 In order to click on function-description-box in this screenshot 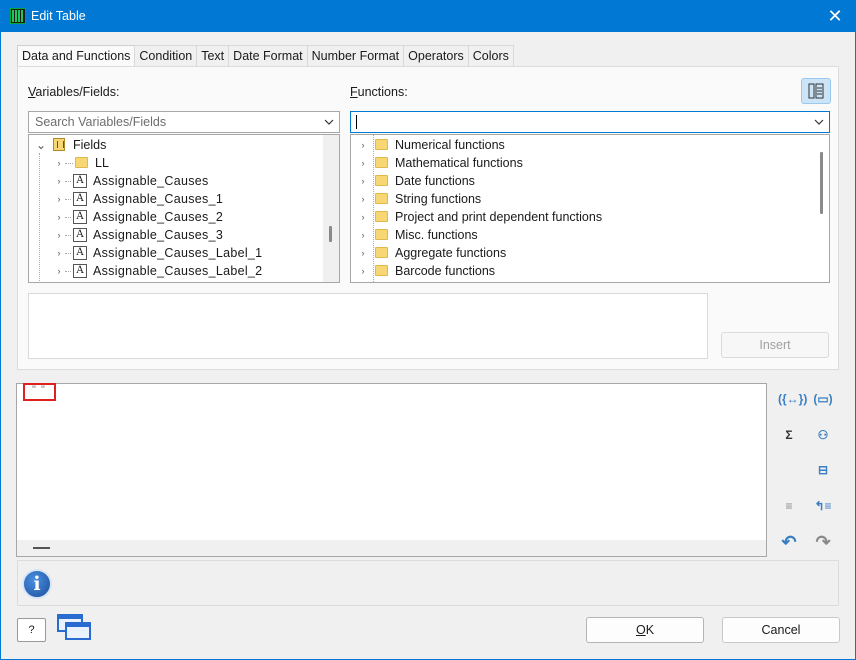, I will do `click(368, 326)`.